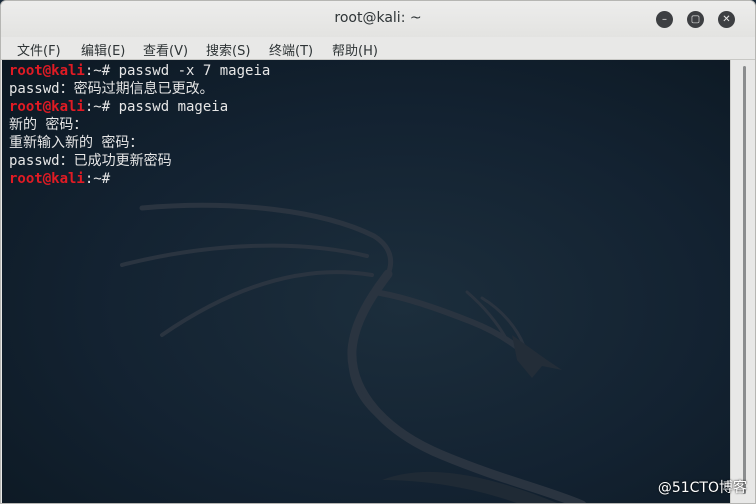 The height and width of the screenshot is (504, 756). I want to click on minimize-button: –, so click(664, 19).